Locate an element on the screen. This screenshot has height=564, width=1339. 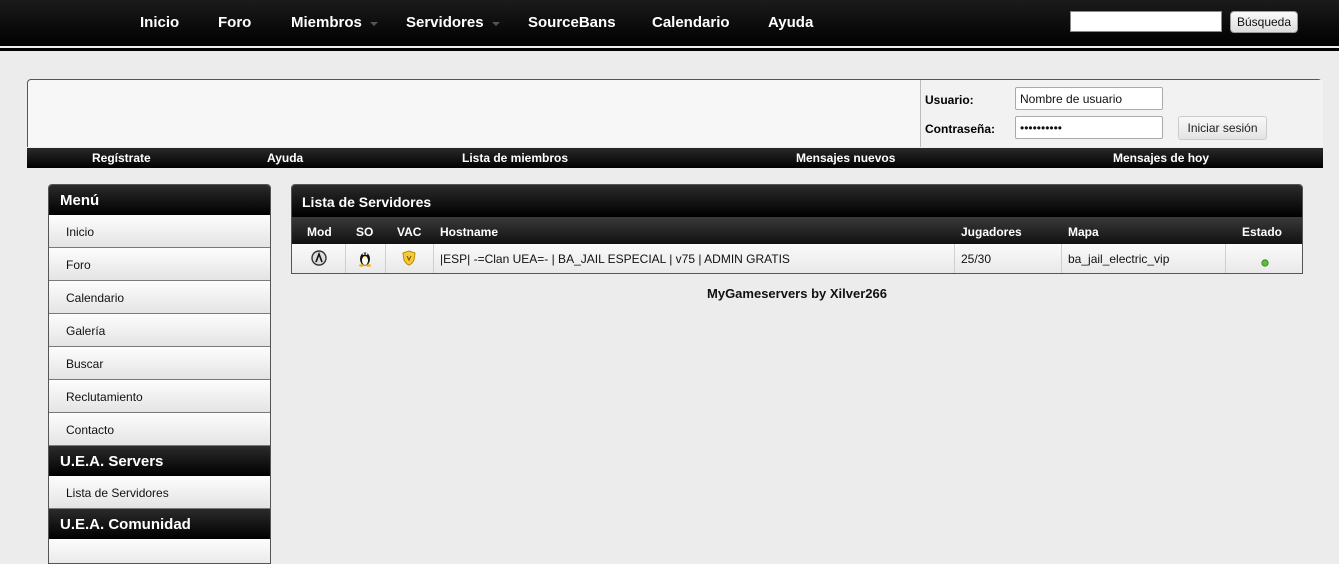
username-label: Usuario: is located at coordinates (949, 100).